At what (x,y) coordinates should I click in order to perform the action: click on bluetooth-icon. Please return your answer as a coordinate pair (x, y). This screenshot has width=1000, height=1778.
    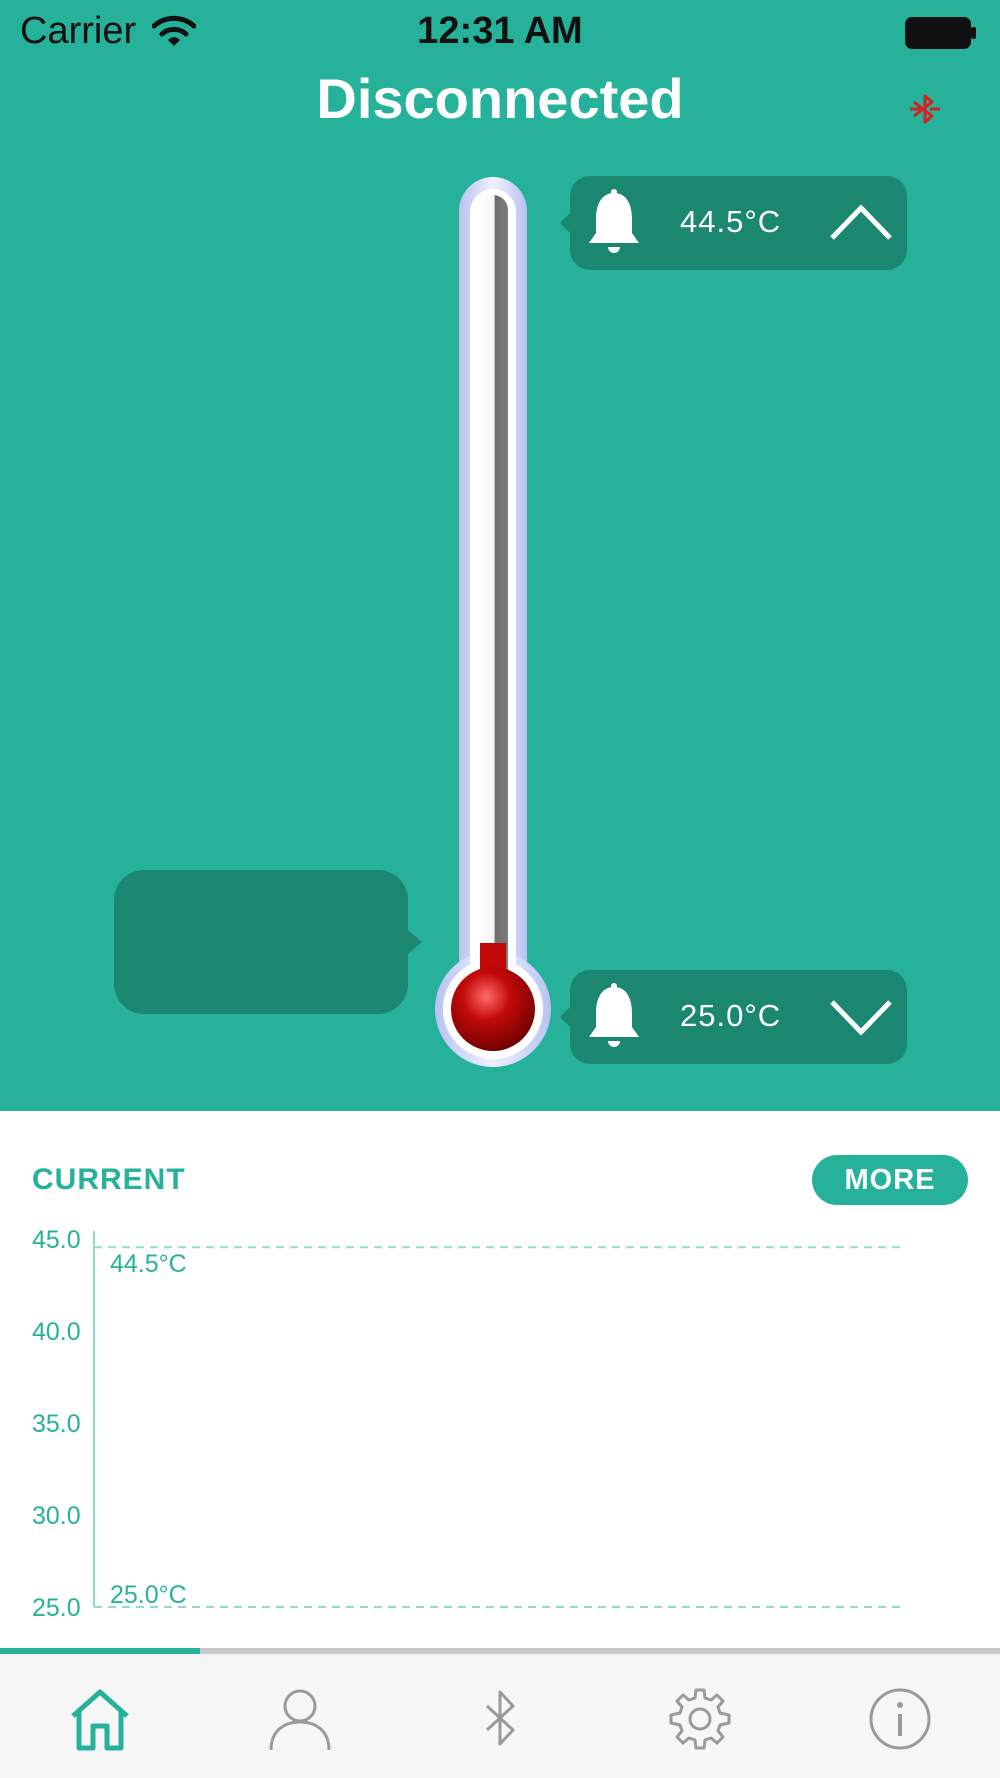
    Looking at the image, I should click on (500, 1718).